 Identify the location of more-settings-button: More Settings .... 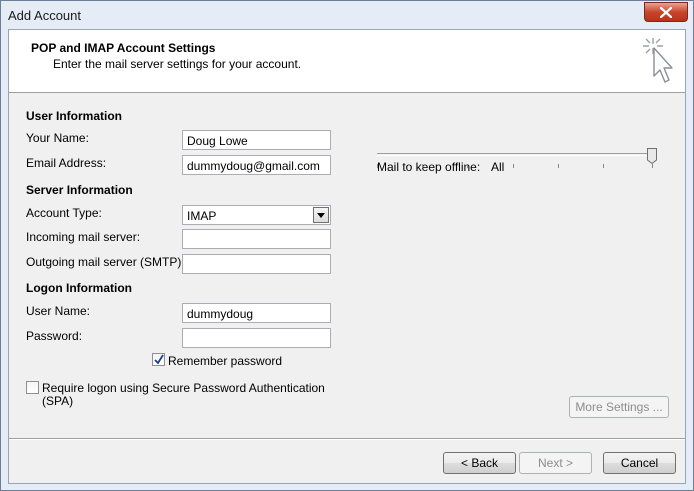
(619, 407).